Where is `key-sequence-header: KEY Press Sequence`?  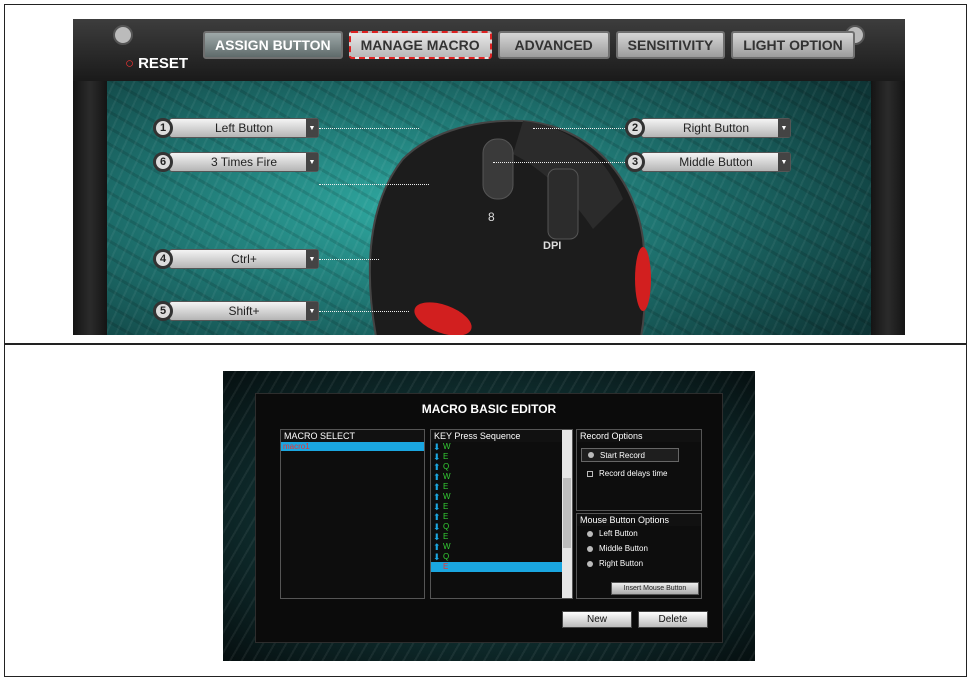 key-sequence-header: KEY Press Sequence is located at coordinates (501, 436).